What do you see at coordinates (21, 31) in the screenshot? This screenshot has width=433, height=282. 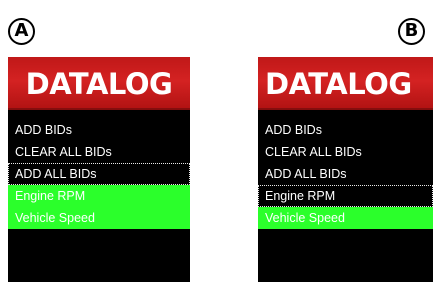 I see `panel-a-label: A` at bounding box center [21, 31].